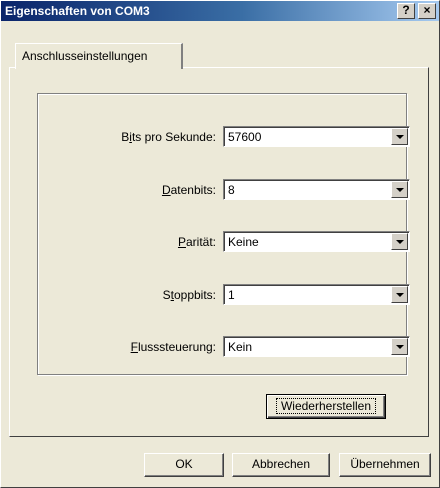 The height and width of the screenshot is (488, 440). Describe the element at coordinates (231, 295) in the screenshot. I see `stop-bits-value: 1` at that location.